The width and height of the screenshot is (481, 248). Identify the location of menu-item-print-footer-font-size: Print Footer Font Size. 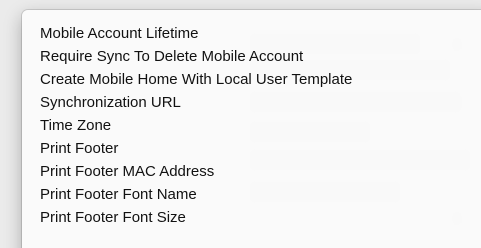
(113, 217).